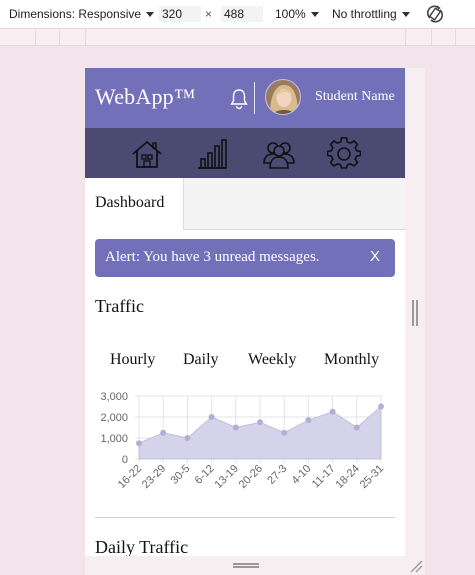  What do you see at coordinates (416, 566) in the screenshot?
I see `resize-handle-corner` at bounding box center [416, 566].